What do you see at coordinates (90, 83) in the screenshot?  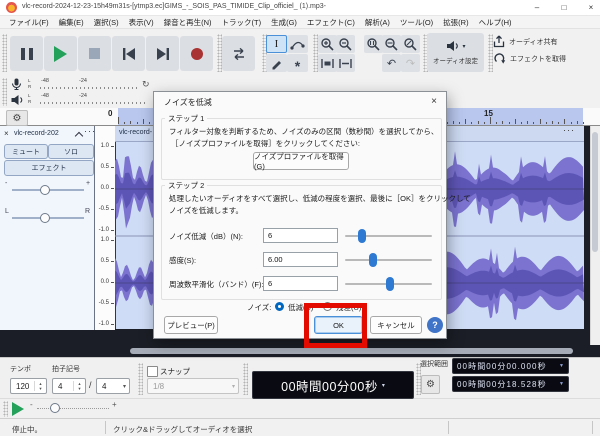 I see `record-meter-scale: -48 -24` at bounding box center [90, 83].